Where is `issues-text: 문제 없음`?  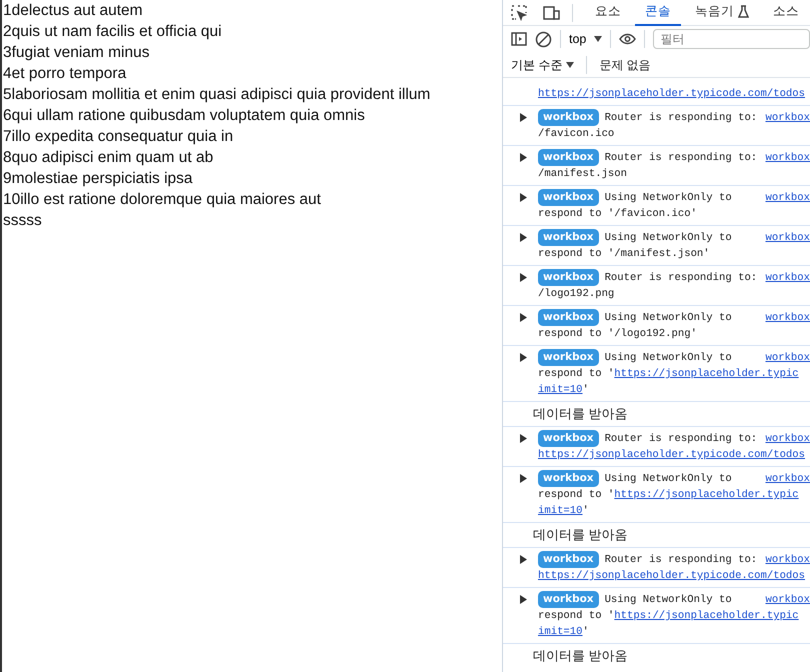 issues-text: 문제 없음 is located at coordinates (625, 65).